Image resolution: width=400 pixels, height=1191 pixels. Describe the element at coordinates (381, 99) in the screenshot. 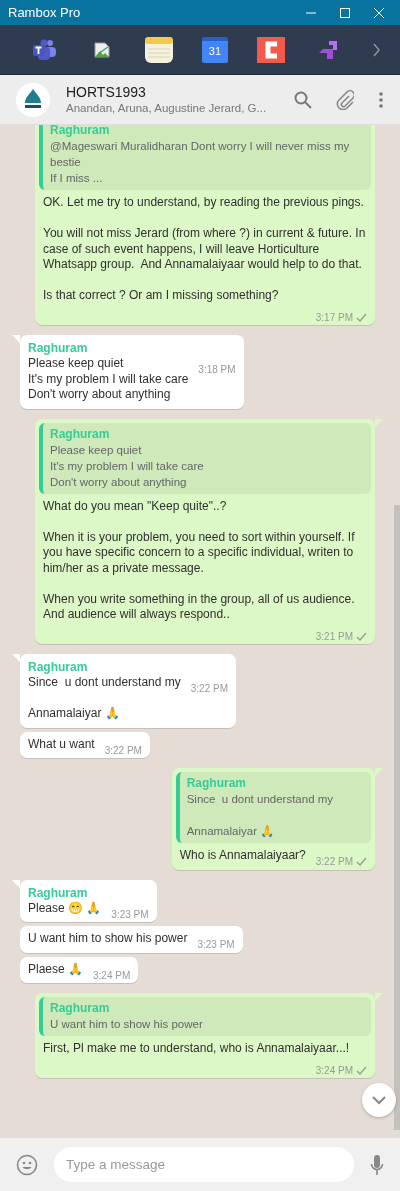

I see `menu-icon` at that location.